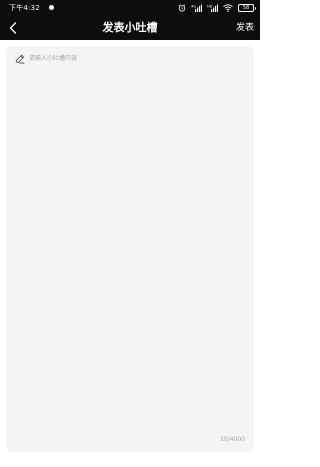 This screenshot has width=320, height=467. I want to click on wifi-icon, so click(228, 8).